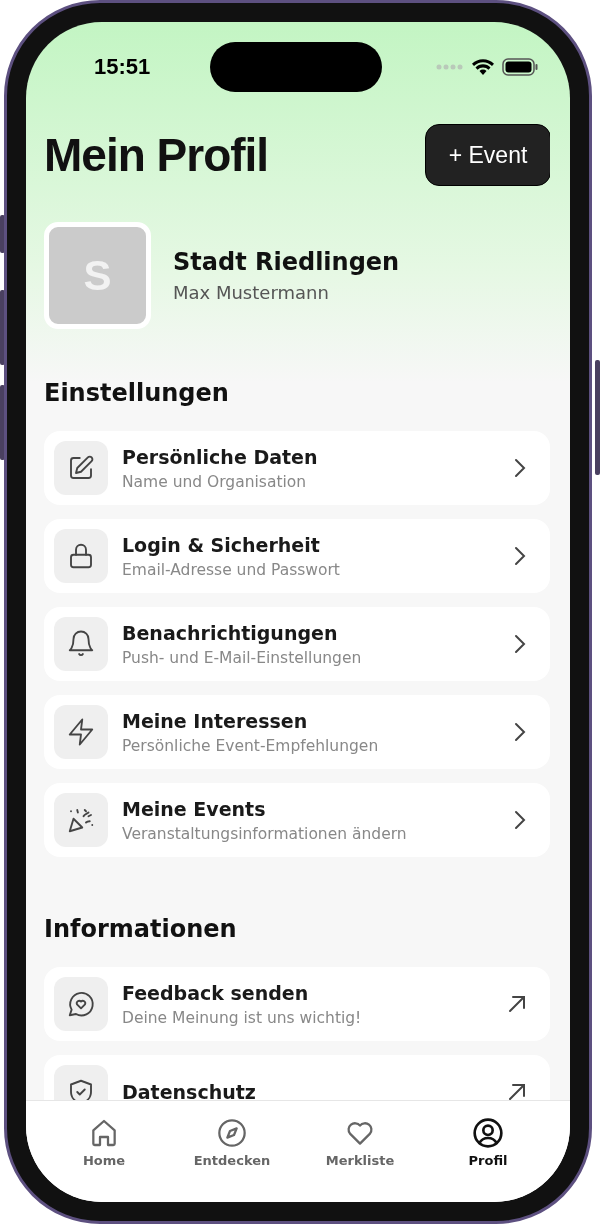 Image resolution: width=600 pixels, height=1229 pixels. I want to click on compass-icon, so click(232, 1133).